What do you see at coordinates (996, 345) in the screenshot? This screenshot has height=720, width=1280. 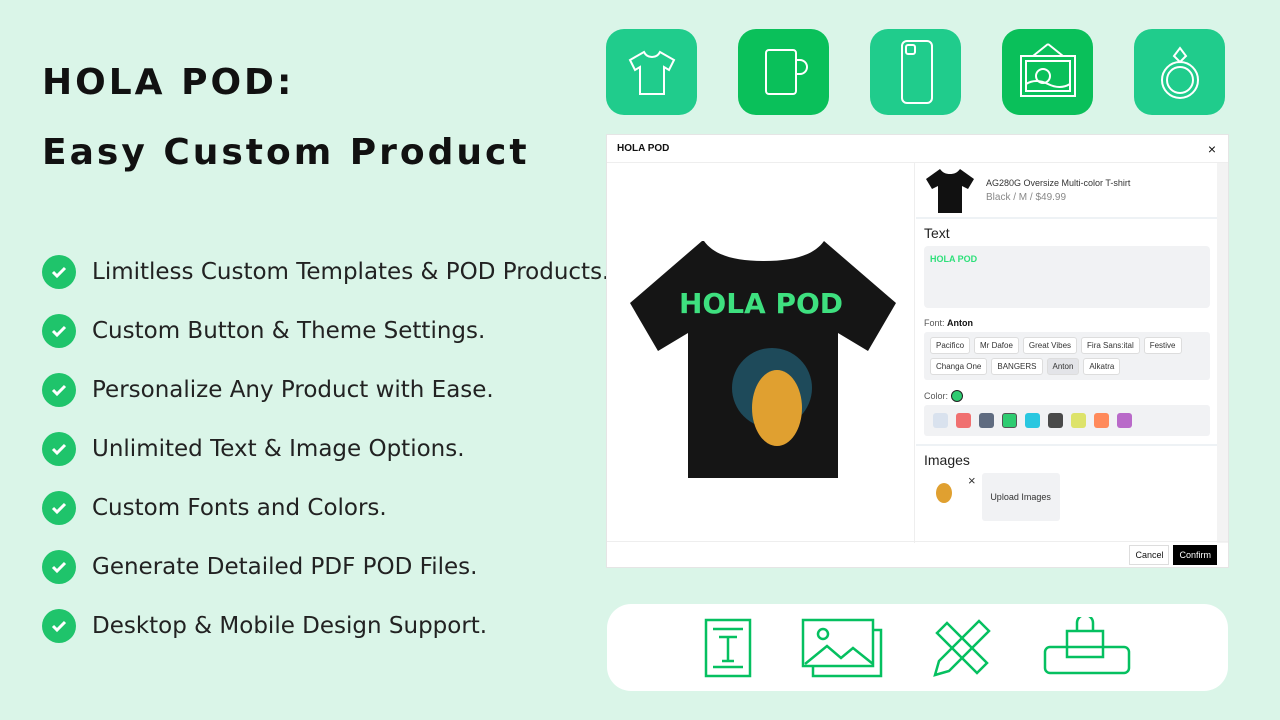 I see `font-option: Mr Dafoe` at bounding box center [996, 345].